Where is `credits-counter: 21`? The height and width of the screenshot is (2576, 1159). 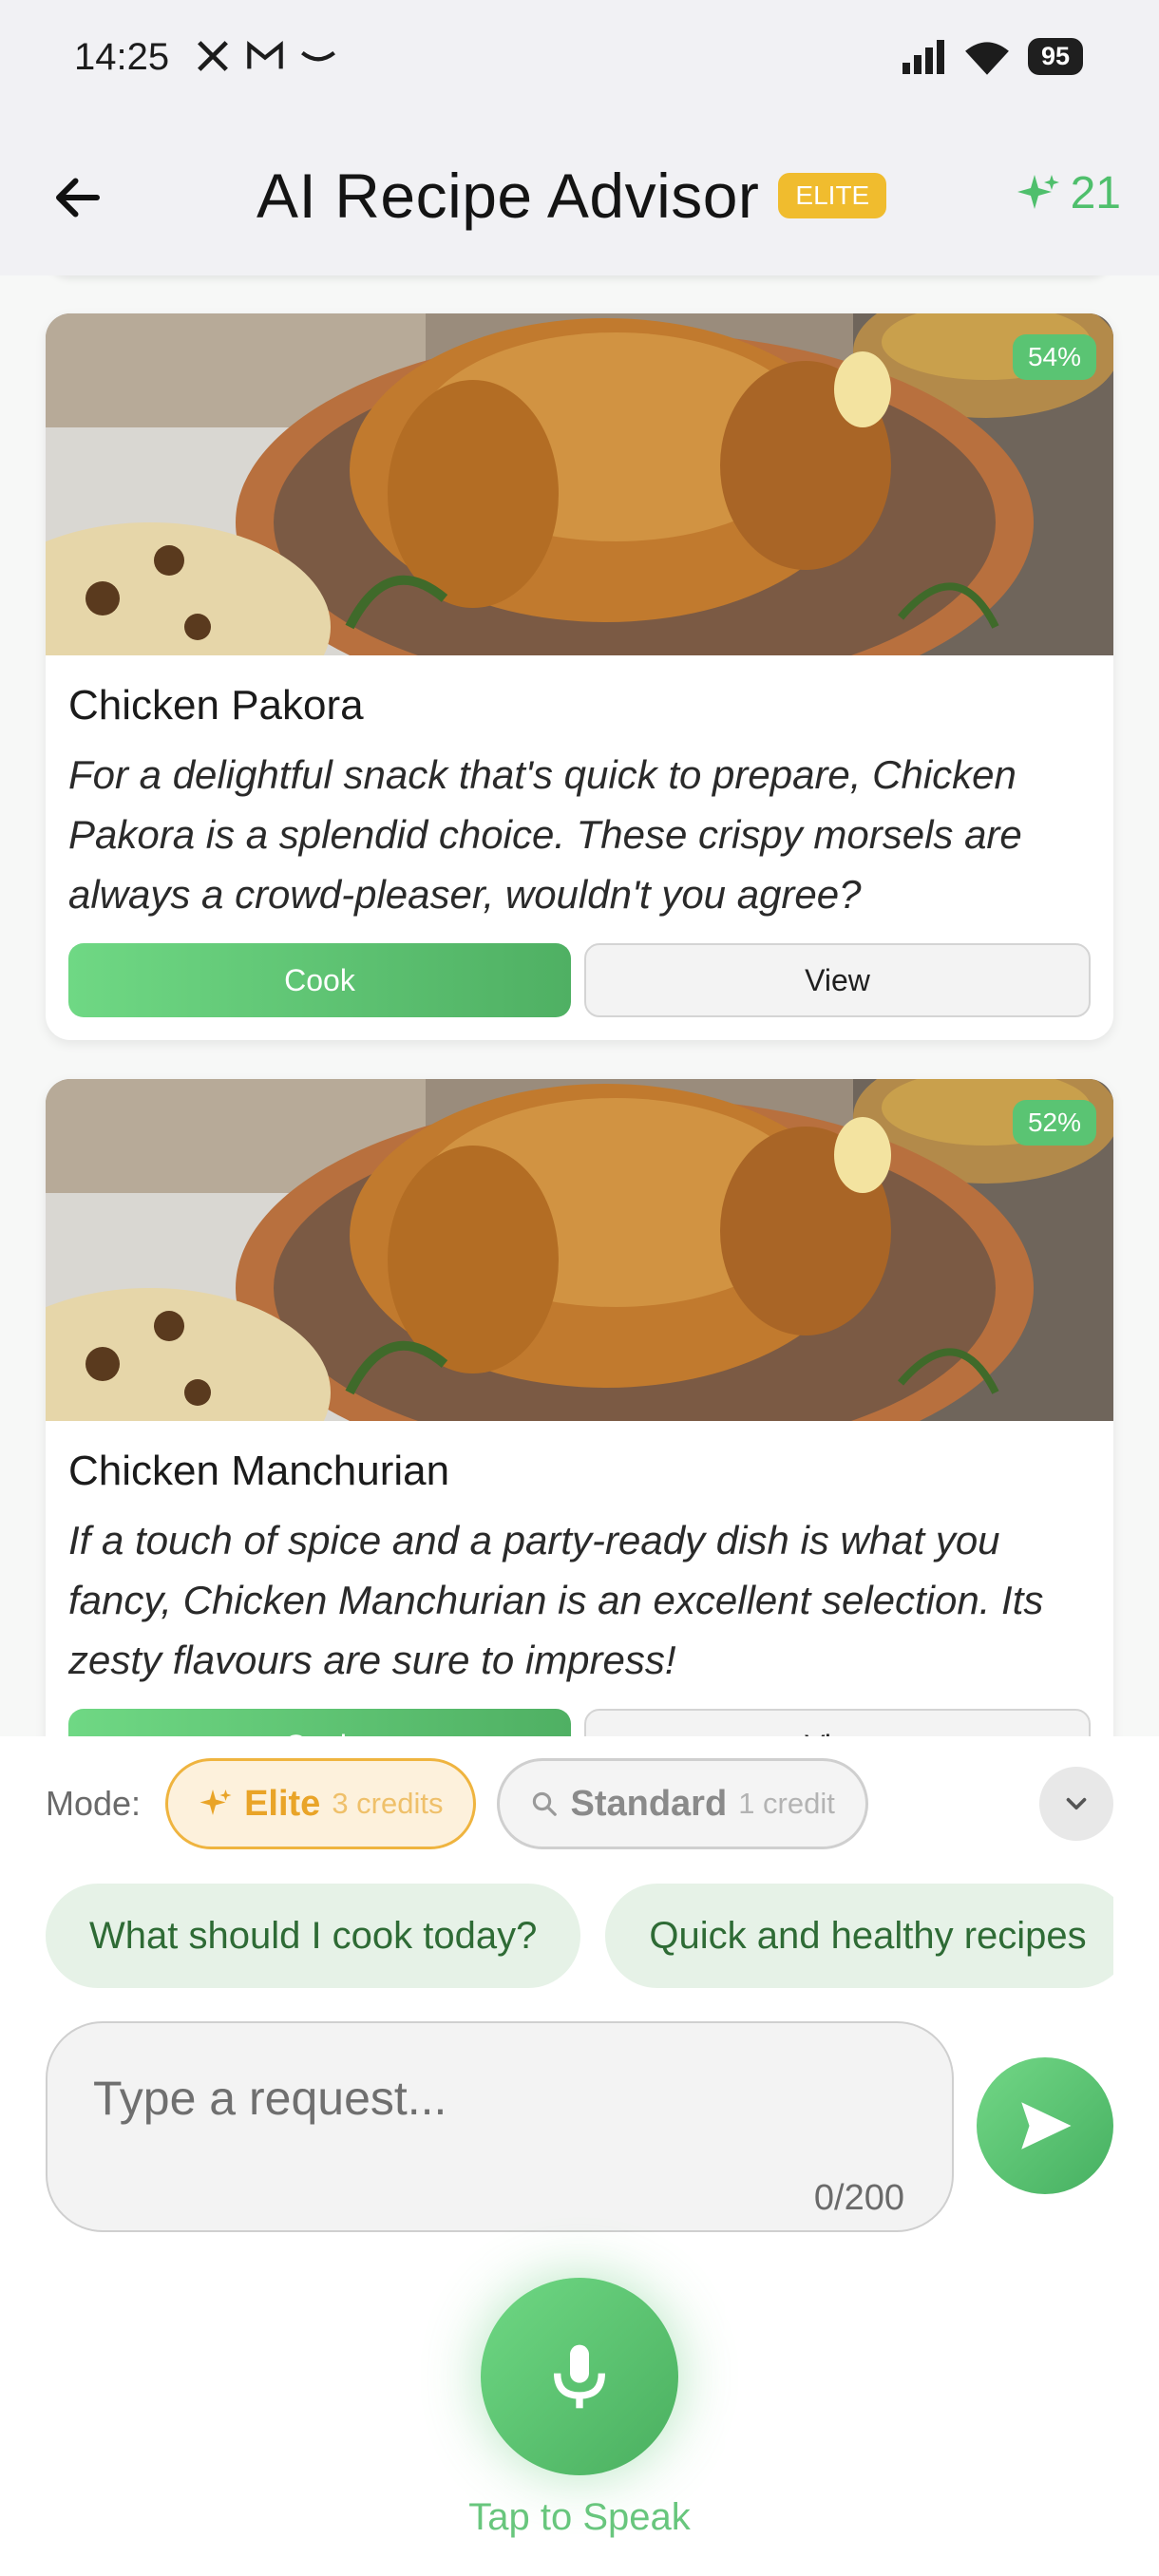 credits-counter: 21 is located at coordinates (1068, 193).